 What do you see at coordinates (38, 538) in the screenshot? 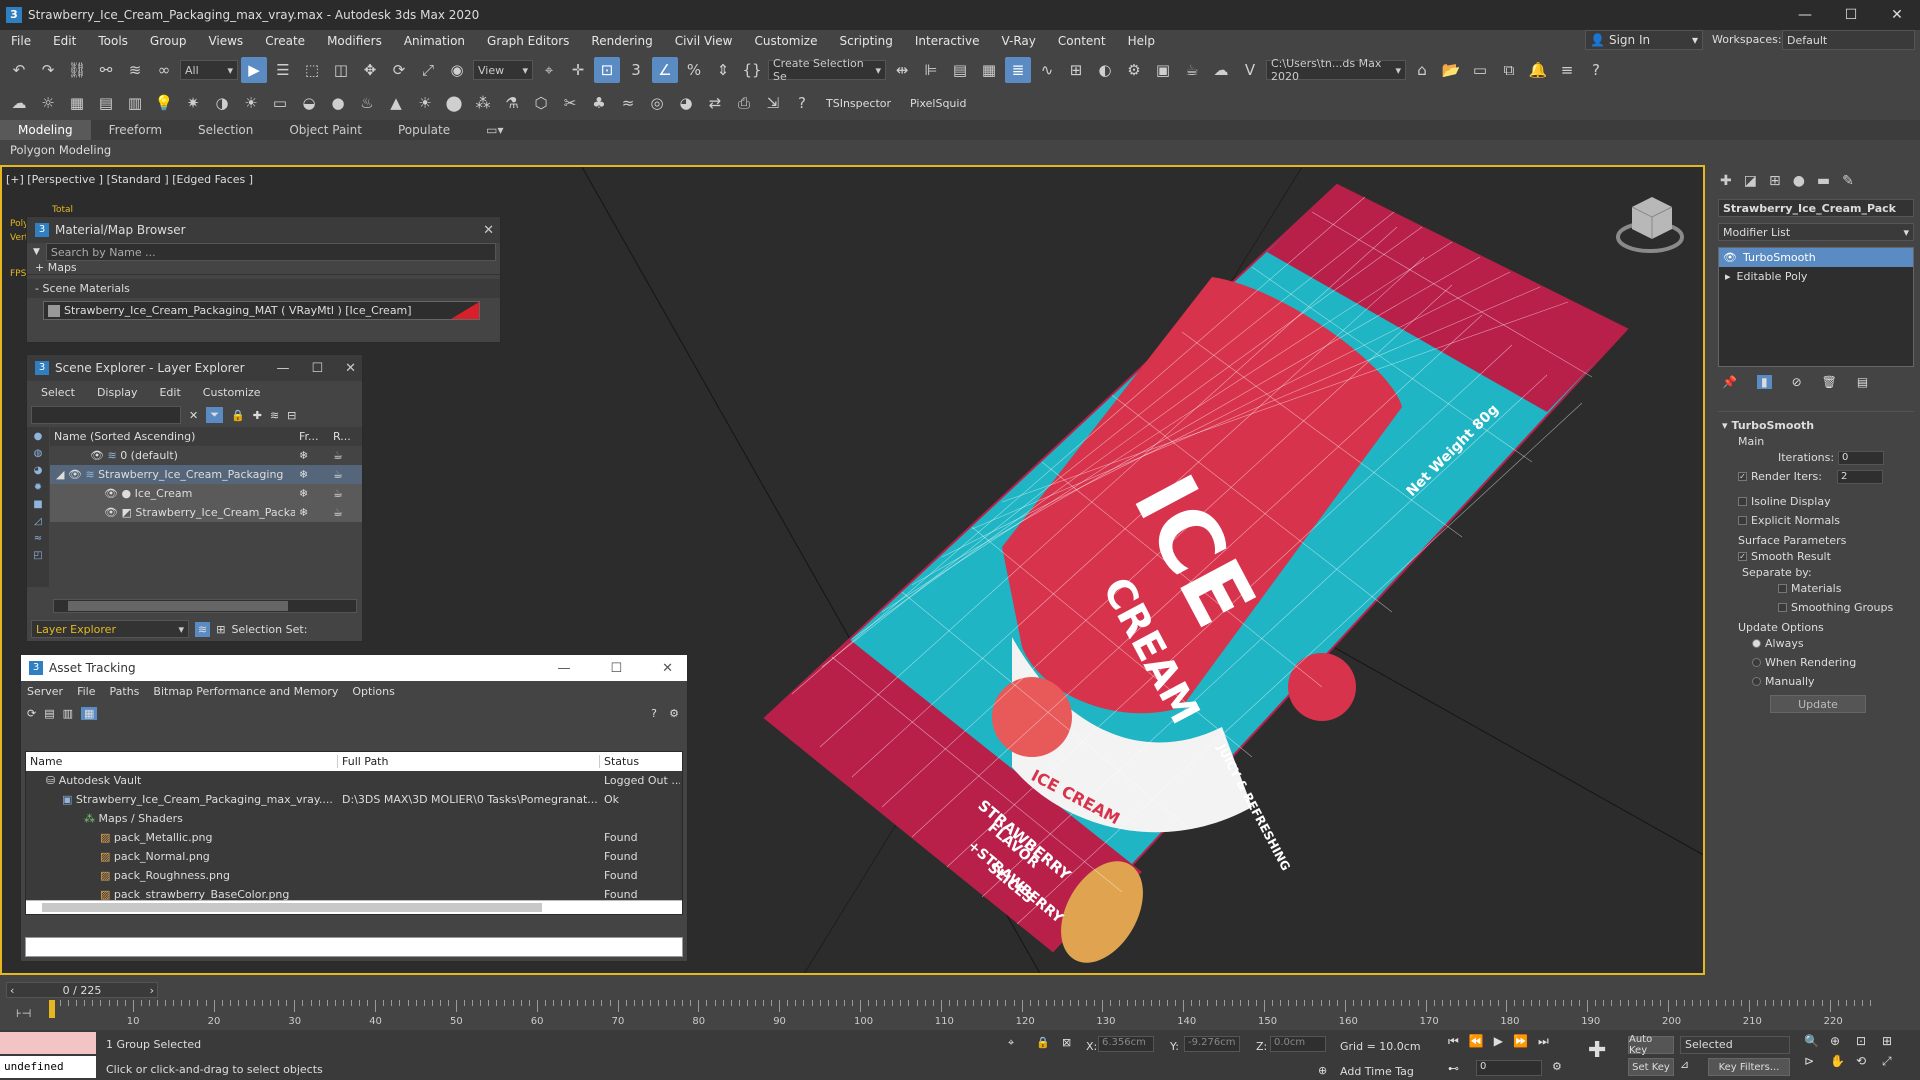
I see `display-spacewarps-icon: ≈` at bounding box center [38, 538].